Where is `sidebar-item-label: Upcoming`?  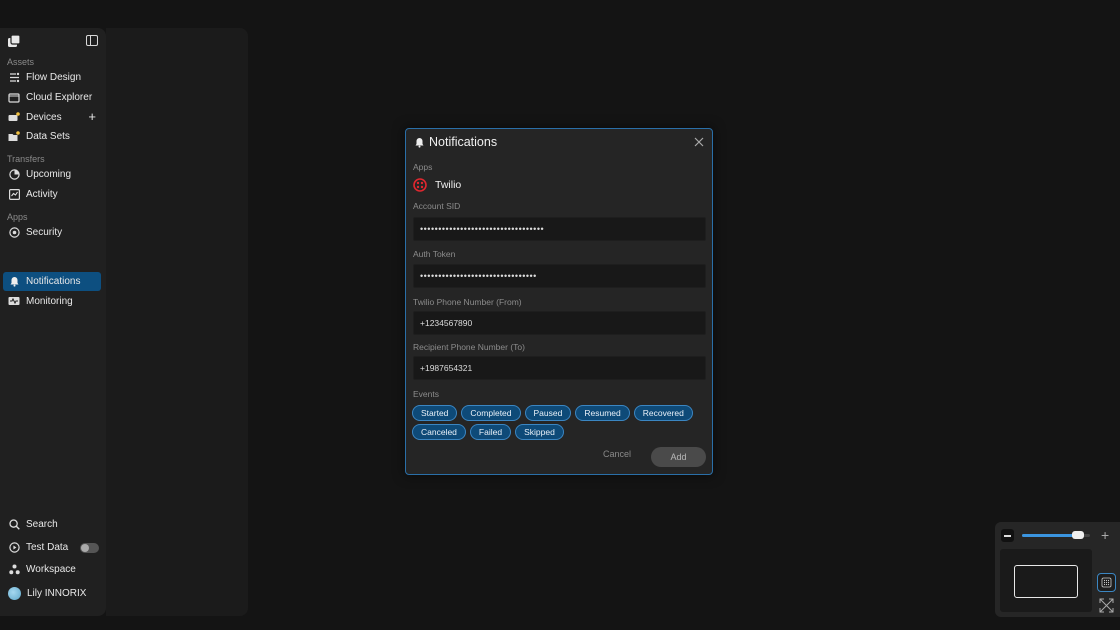 sidebar-item-label: Upcoming is located at coordinates (49, 174).